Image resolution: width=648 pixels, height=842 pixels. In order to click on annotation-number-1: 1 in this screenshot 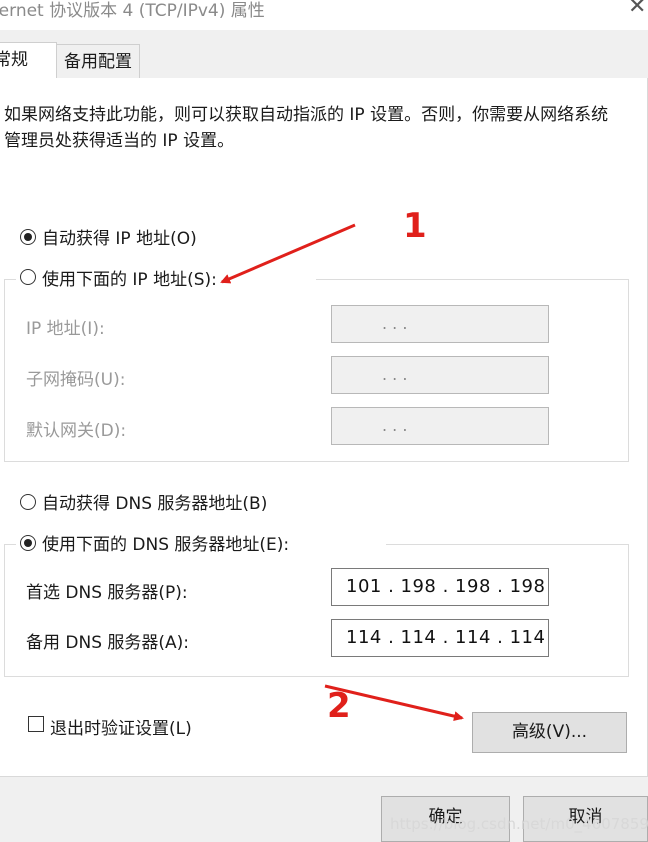, I will do `click(415, 226)`.